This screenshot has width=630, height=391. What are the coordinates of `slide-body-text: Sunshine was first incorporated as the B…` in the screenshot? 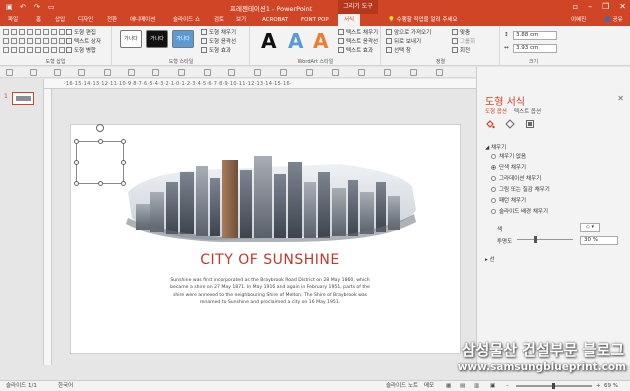 It's located at (270, 291).